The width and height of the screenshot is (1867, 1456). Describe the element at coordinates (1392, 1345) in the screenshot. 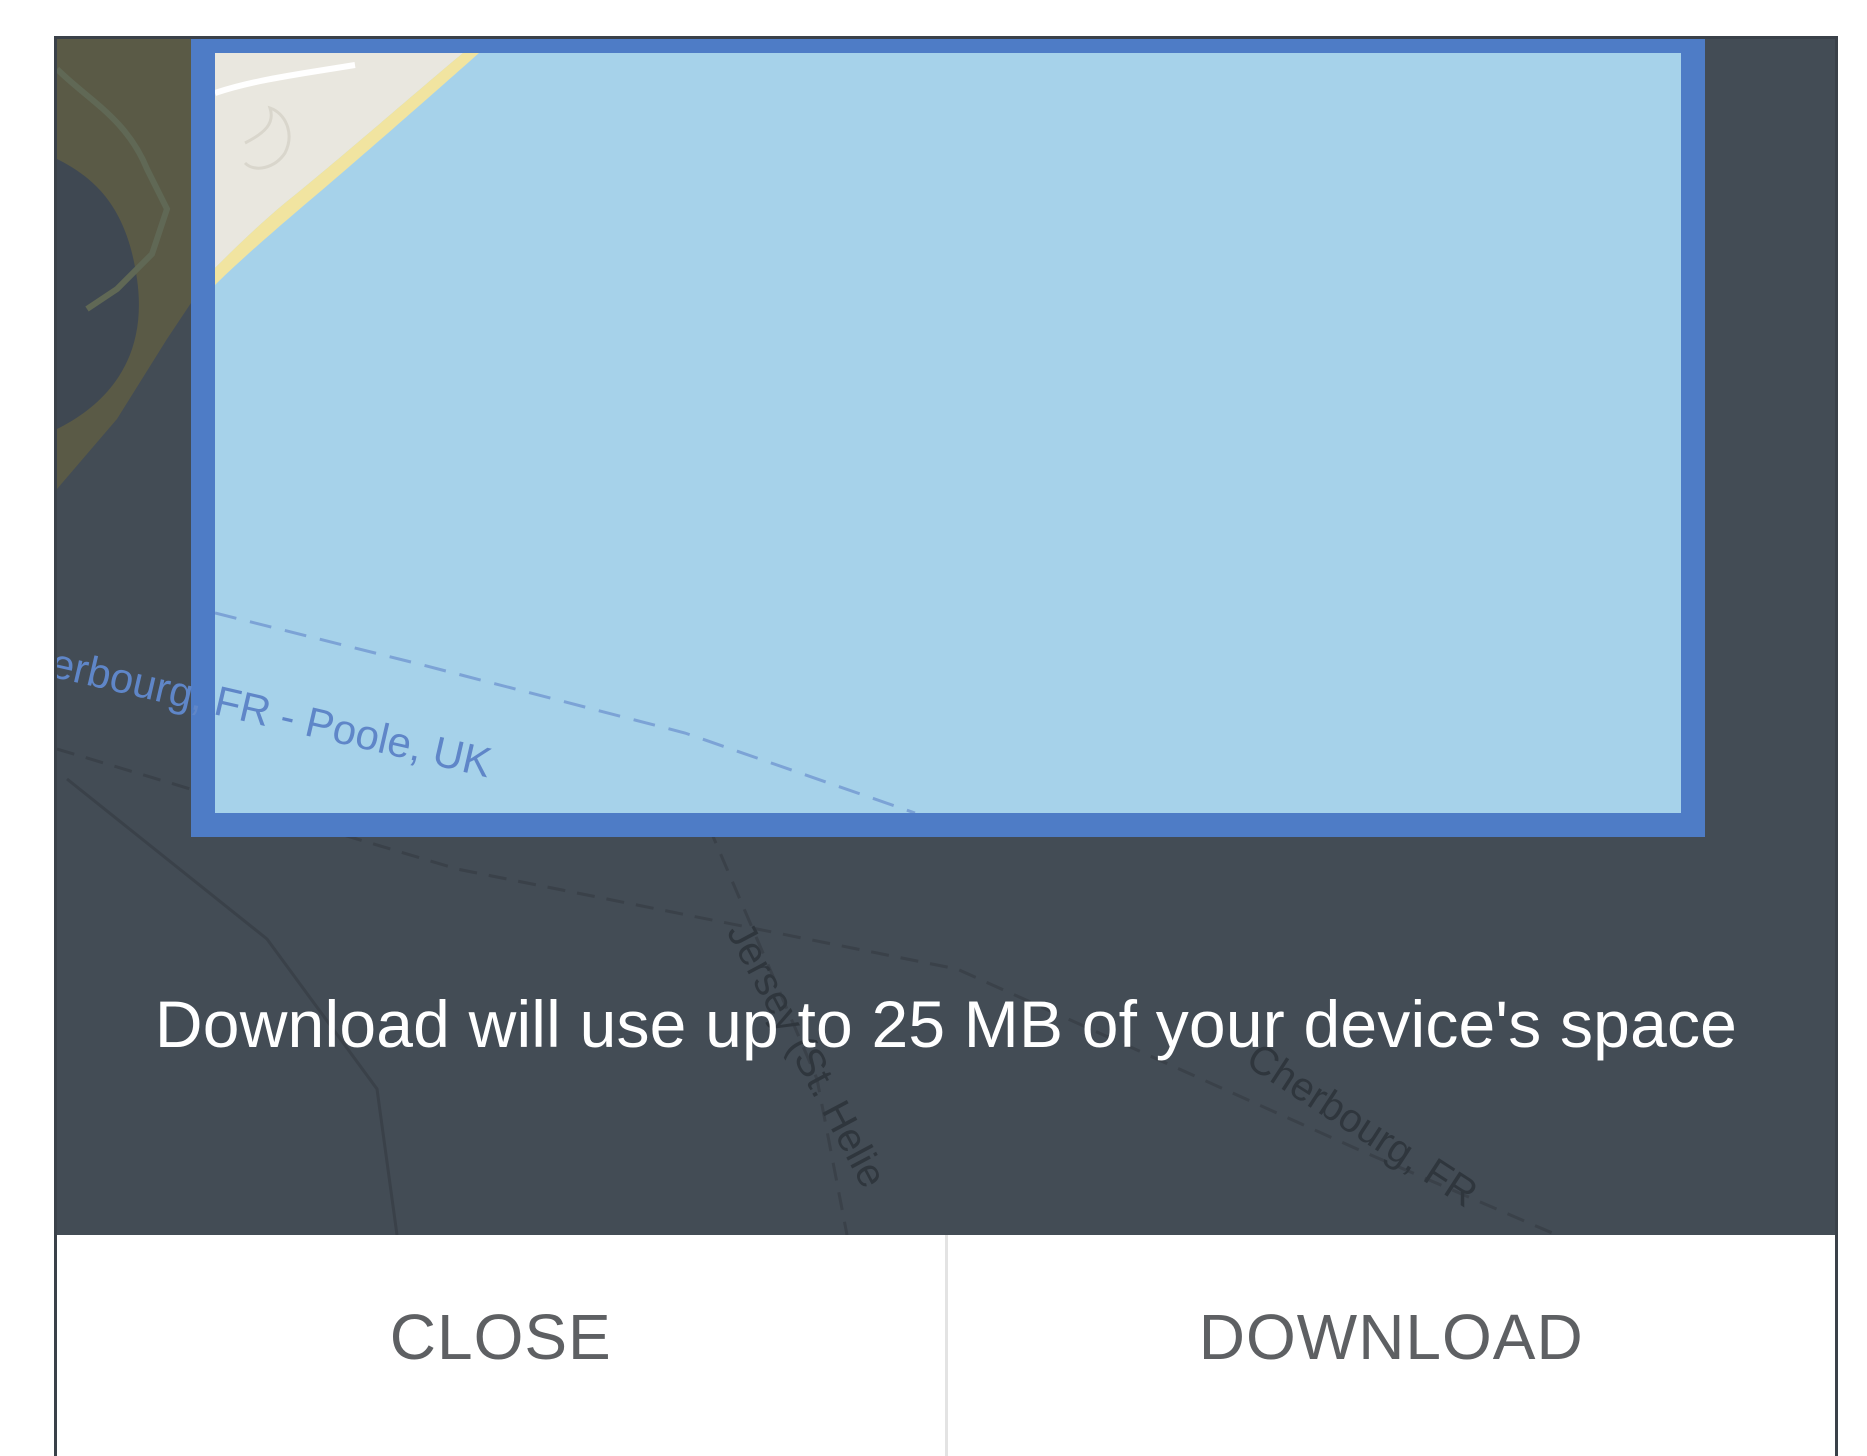

I see `download-button: DOWNLOAD` at that location.